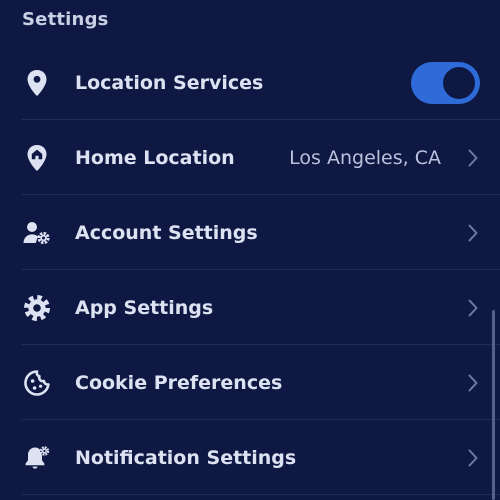 Image resolution: width=500 pixels, height=500 pixels. Describe the element at coordinates (37, 233) in the screenshot. I see `user-gear-icon` at that location.